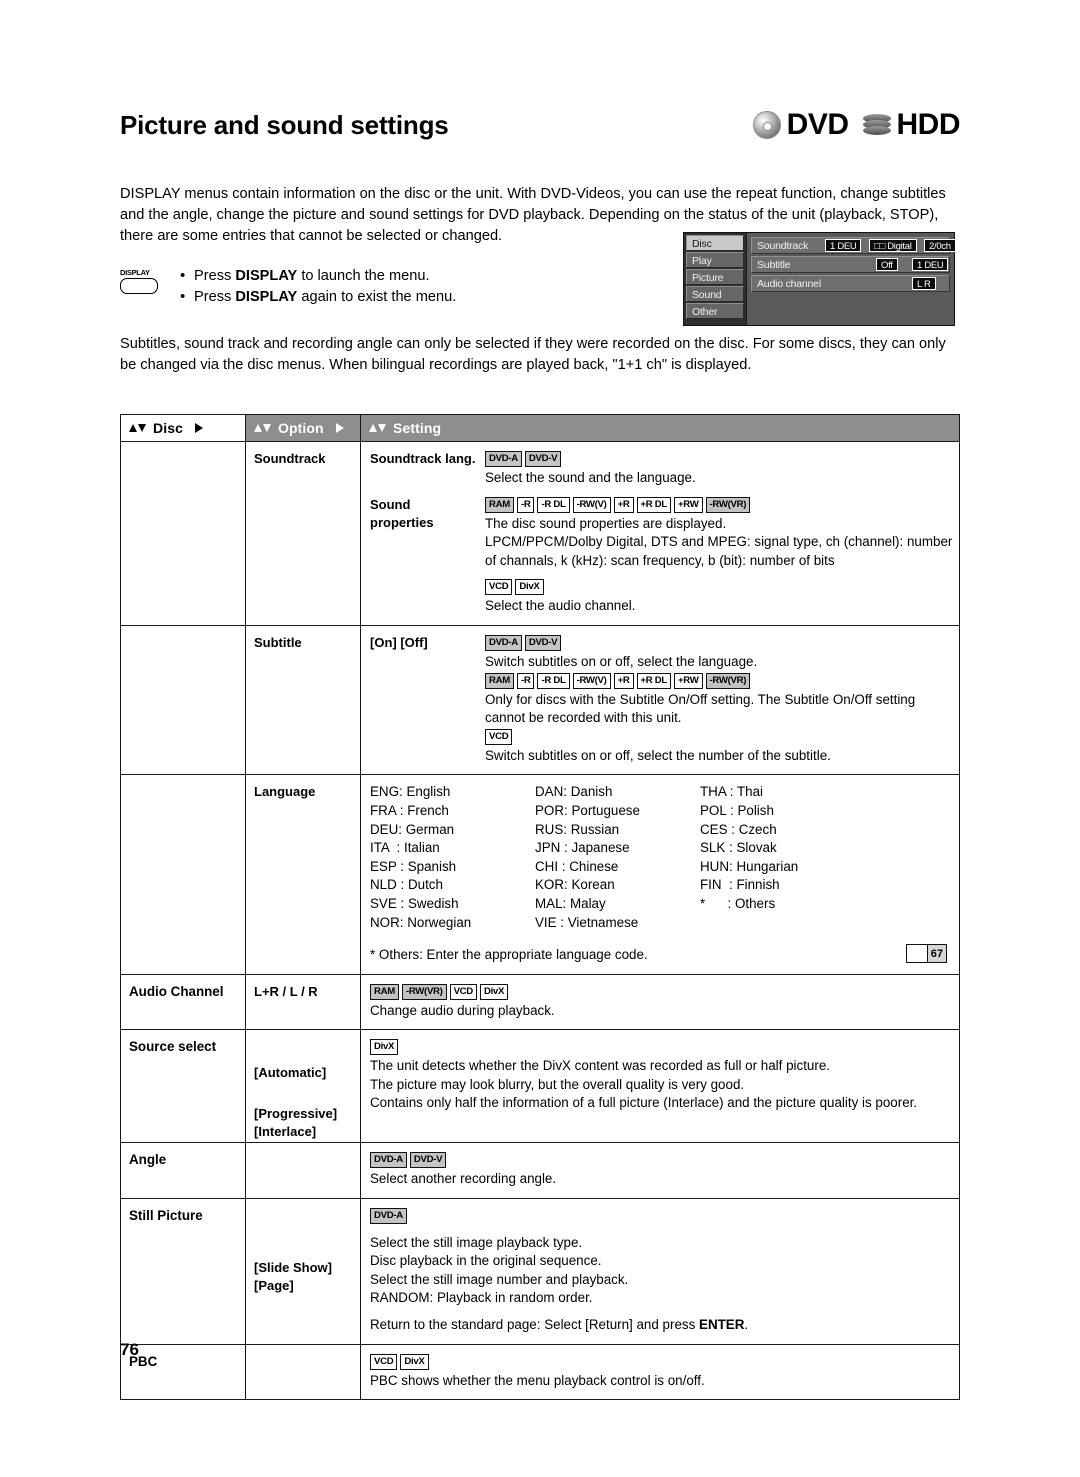 This screenshot has height=1477, width=1080. I want to click on language-item: HUN: Hungarian, so click(749, 866).